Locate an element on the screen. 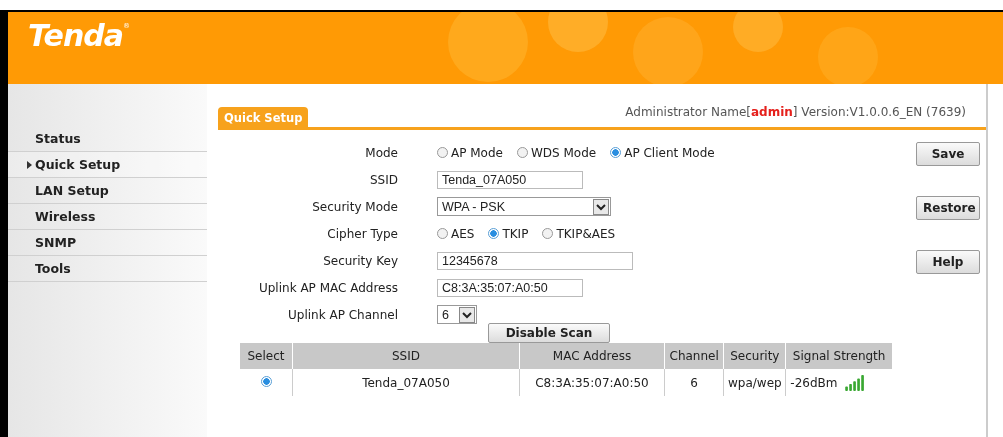 Image resolution: width=1003 pixels, height=437 pixels. dropdown: 6 is located at coordinates (457, 314).